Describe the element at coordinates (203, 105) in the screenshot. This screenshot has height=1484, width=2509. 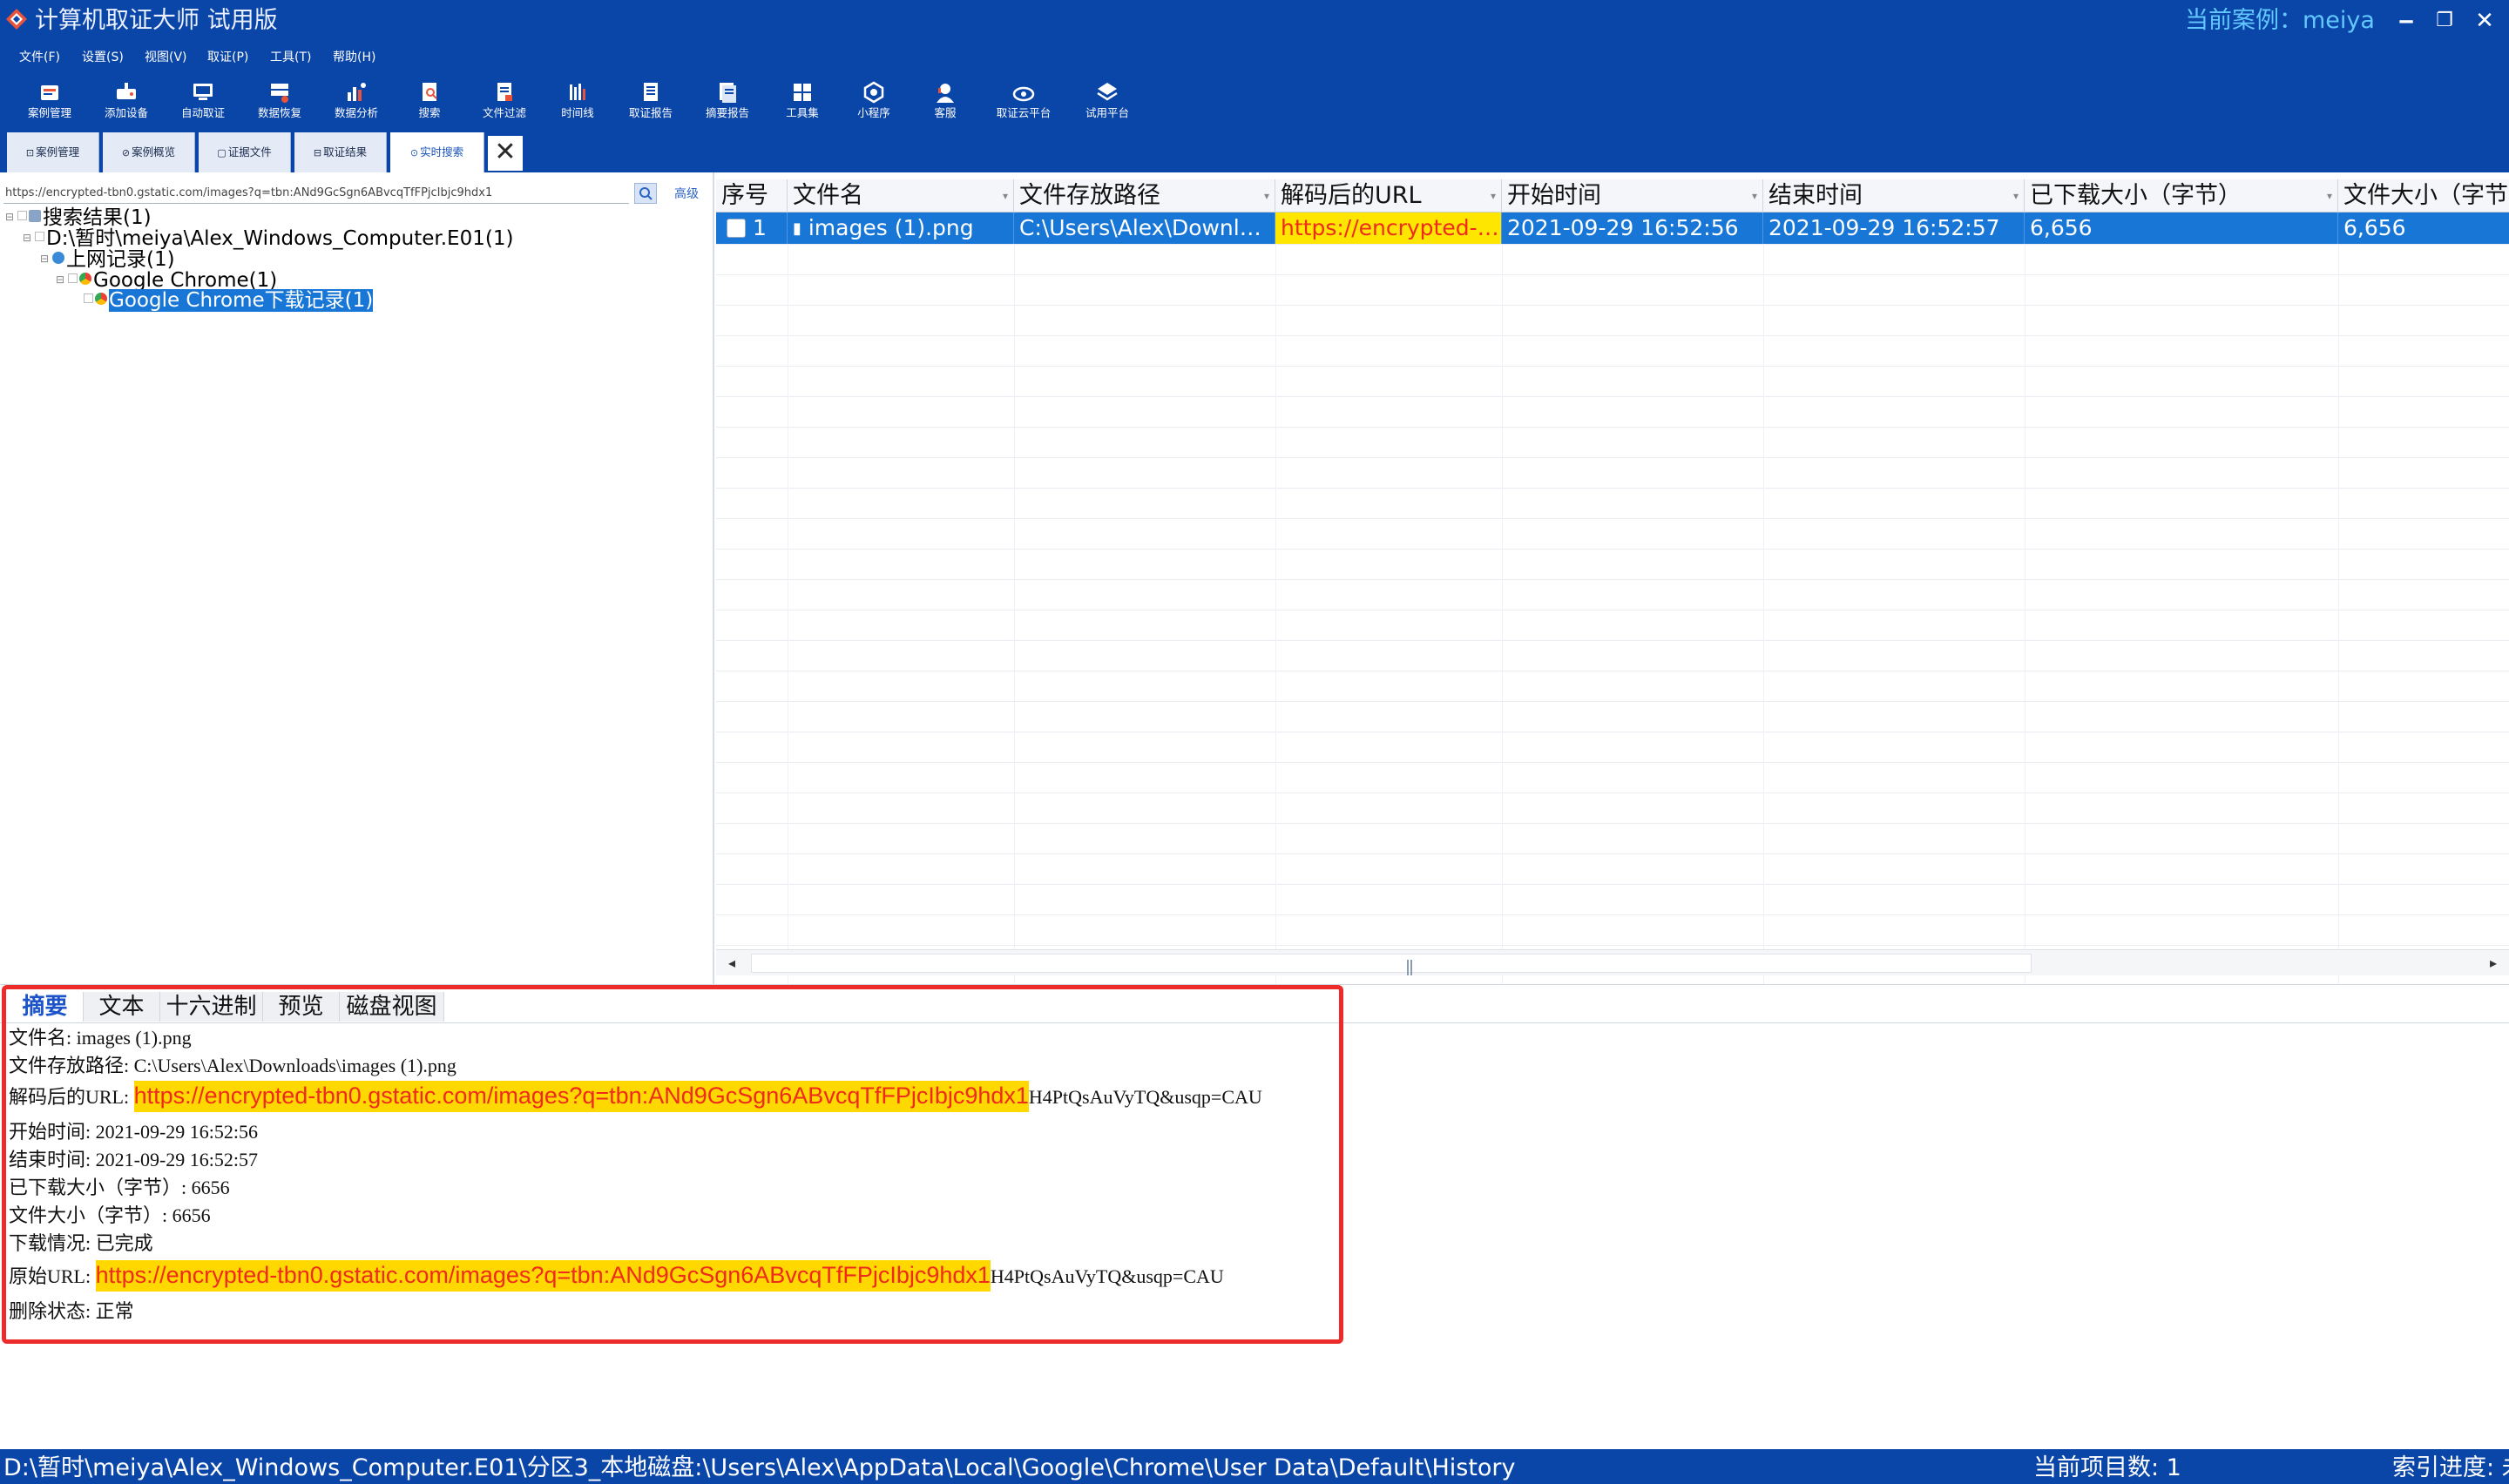
I see `auto-forensics-button: 自动取证` at that location.